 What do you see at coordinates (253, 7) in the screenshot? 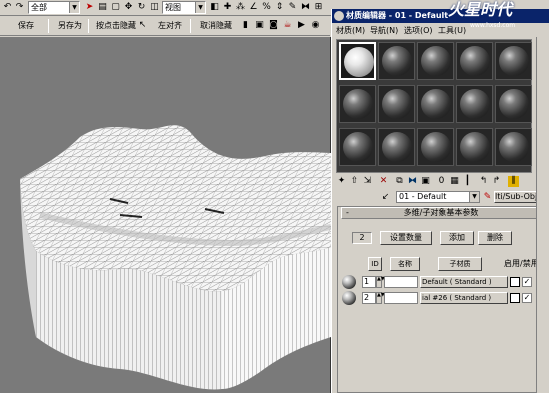
I see `angle-snap-icon: ∠` at bounding box center [253, 7].